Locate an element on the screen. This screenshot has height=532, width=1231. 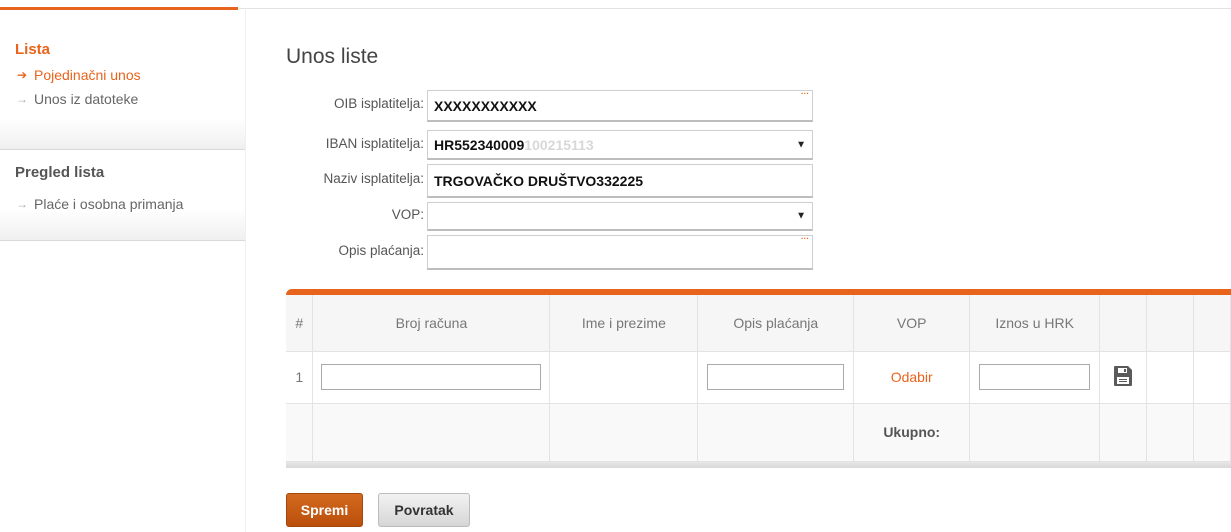
broj-racuna-input is located at coordinates (431, 377).